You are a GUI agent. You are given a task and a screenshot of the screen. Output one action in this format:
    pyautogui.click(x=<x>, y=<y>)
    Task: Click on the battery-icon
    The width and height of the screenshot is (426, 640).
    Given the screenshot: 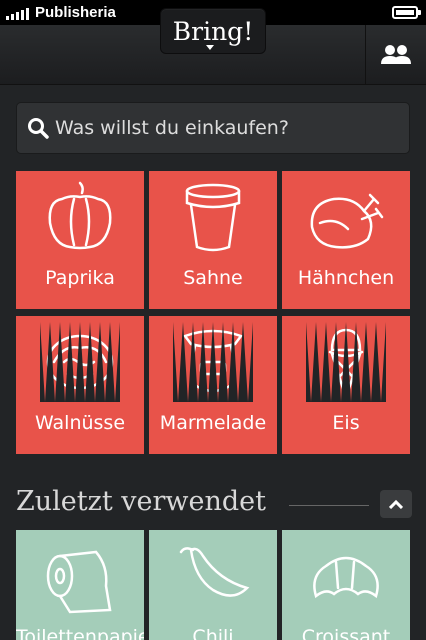 What is the action you would take?
    pyautogui.click(x=406, y=12)
    